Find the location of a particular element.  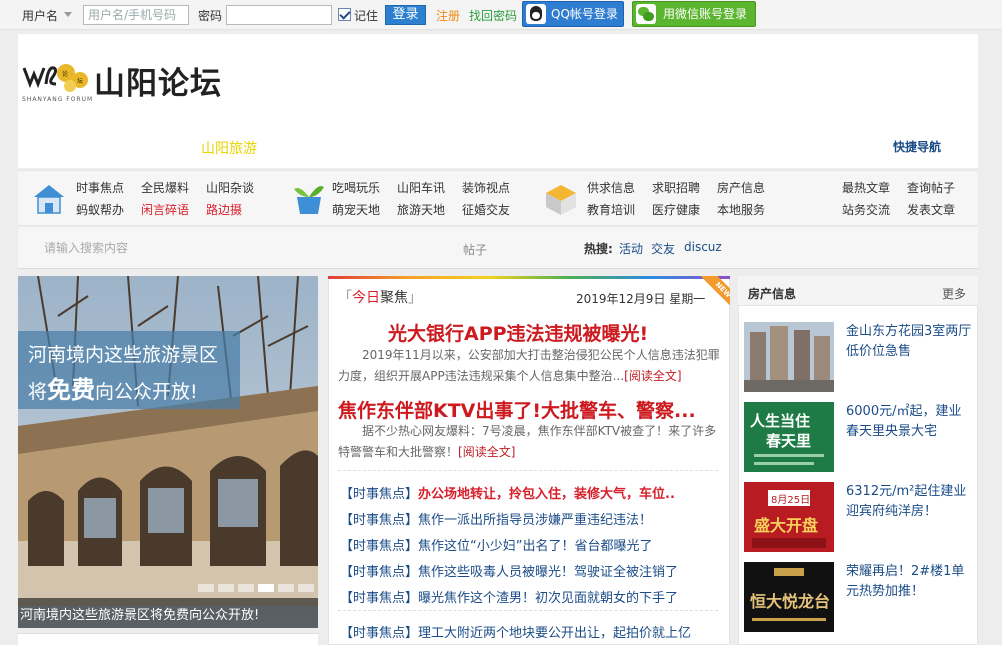

wechat-login-button: 用微信账号登录 is located at coordinates (694, 14).